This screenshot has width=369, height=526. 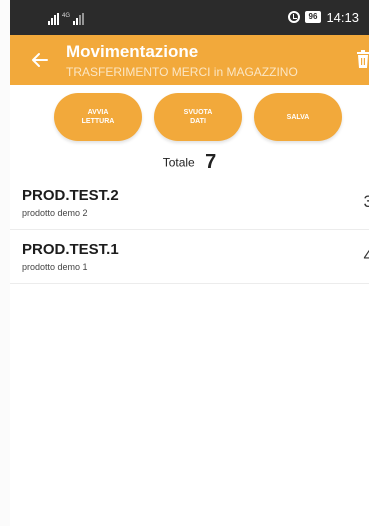 I want to click on page-title: Movimentazione, so click(x=132, y=51).